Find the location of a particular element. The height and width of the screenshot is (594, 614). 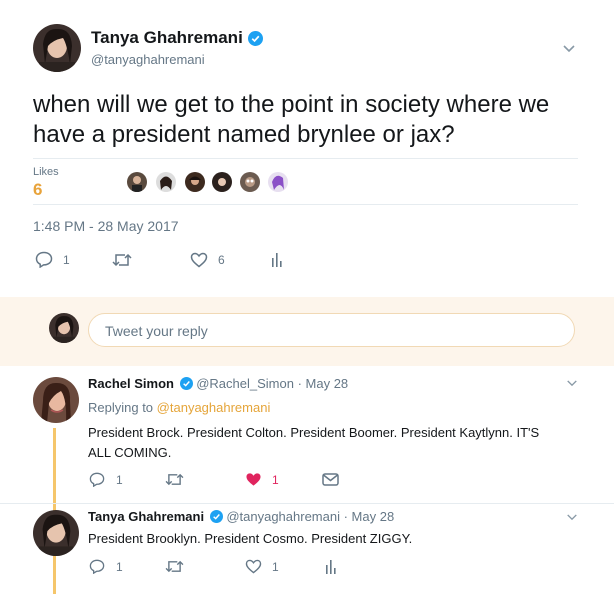

heart-filled-icon is located at coordinates (253, 479).